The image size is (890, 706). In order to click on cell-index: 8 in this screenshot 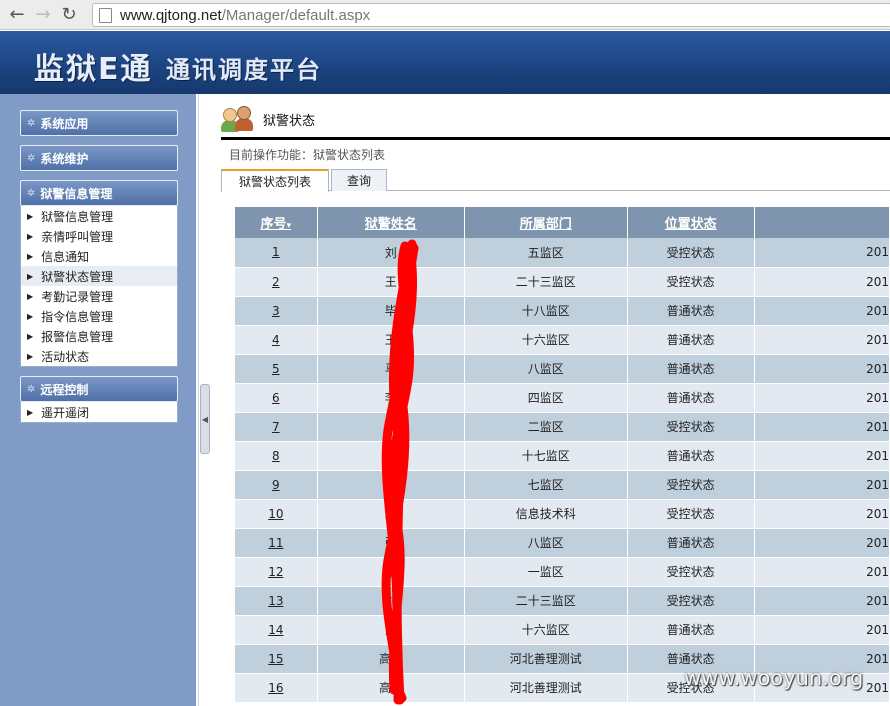, I will do `click(276, 456)`.